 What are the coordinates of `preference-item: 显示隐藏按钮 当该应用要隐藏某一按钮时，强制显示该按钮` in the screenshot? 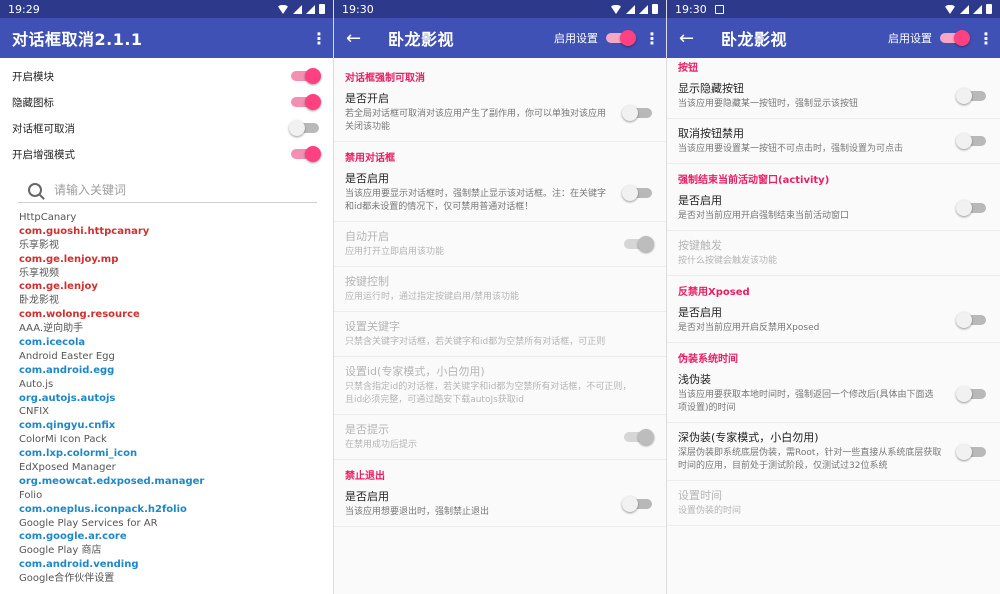 It's located at (833, 96).